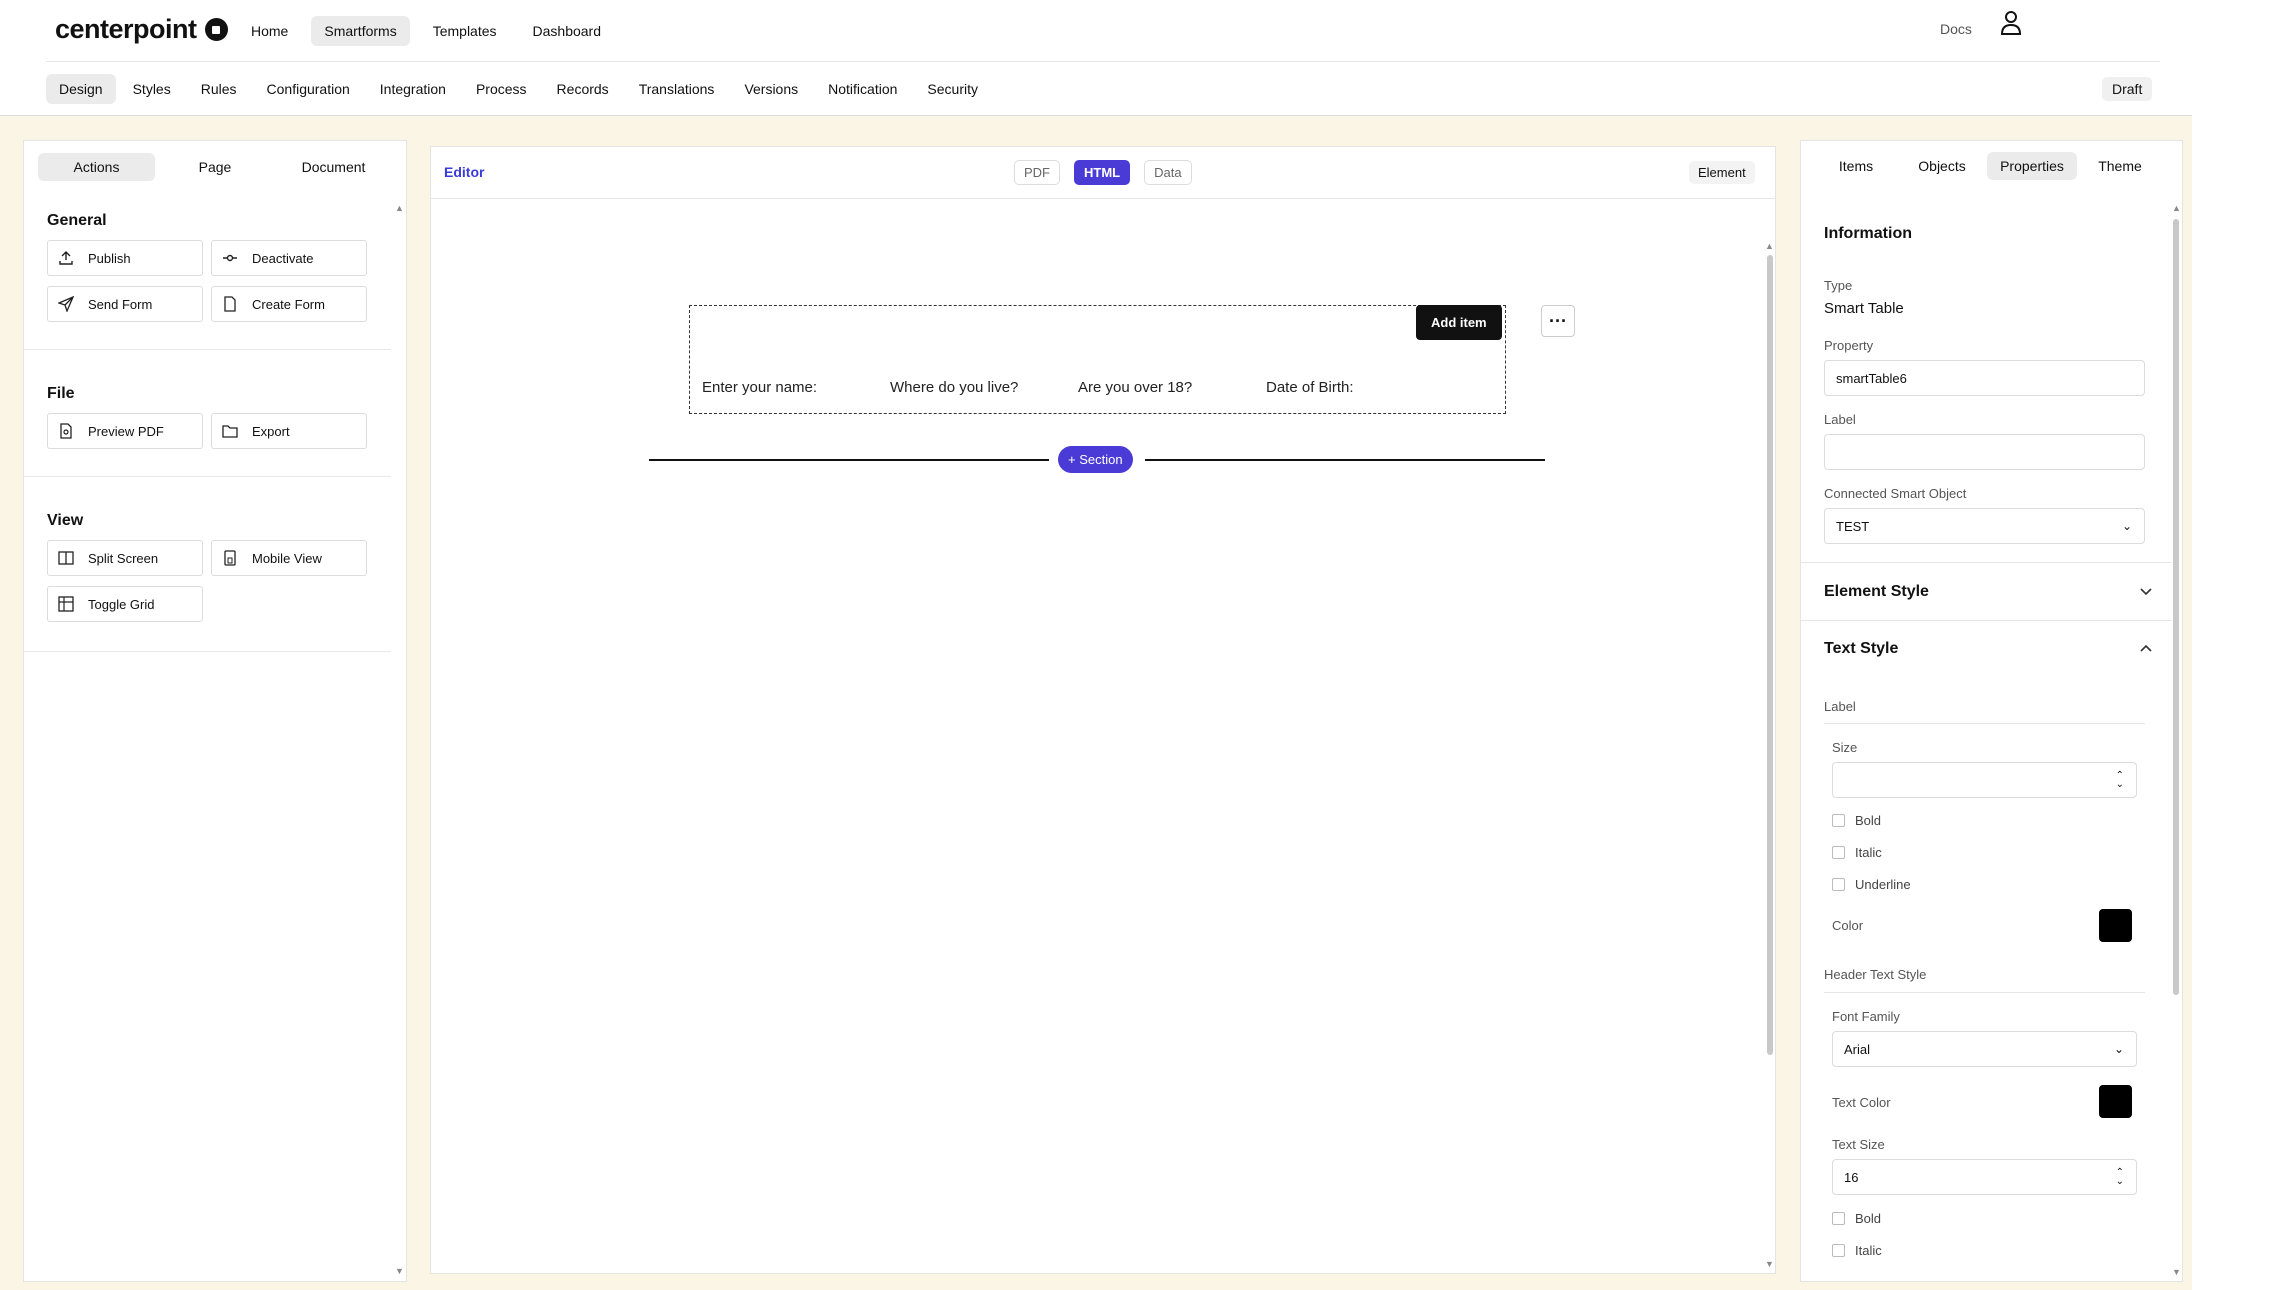 The height and width of the screenshot is (1290, 2288). Describe the element at coordinates (1984, 723) in the screenshot. I see `divider` at that location.